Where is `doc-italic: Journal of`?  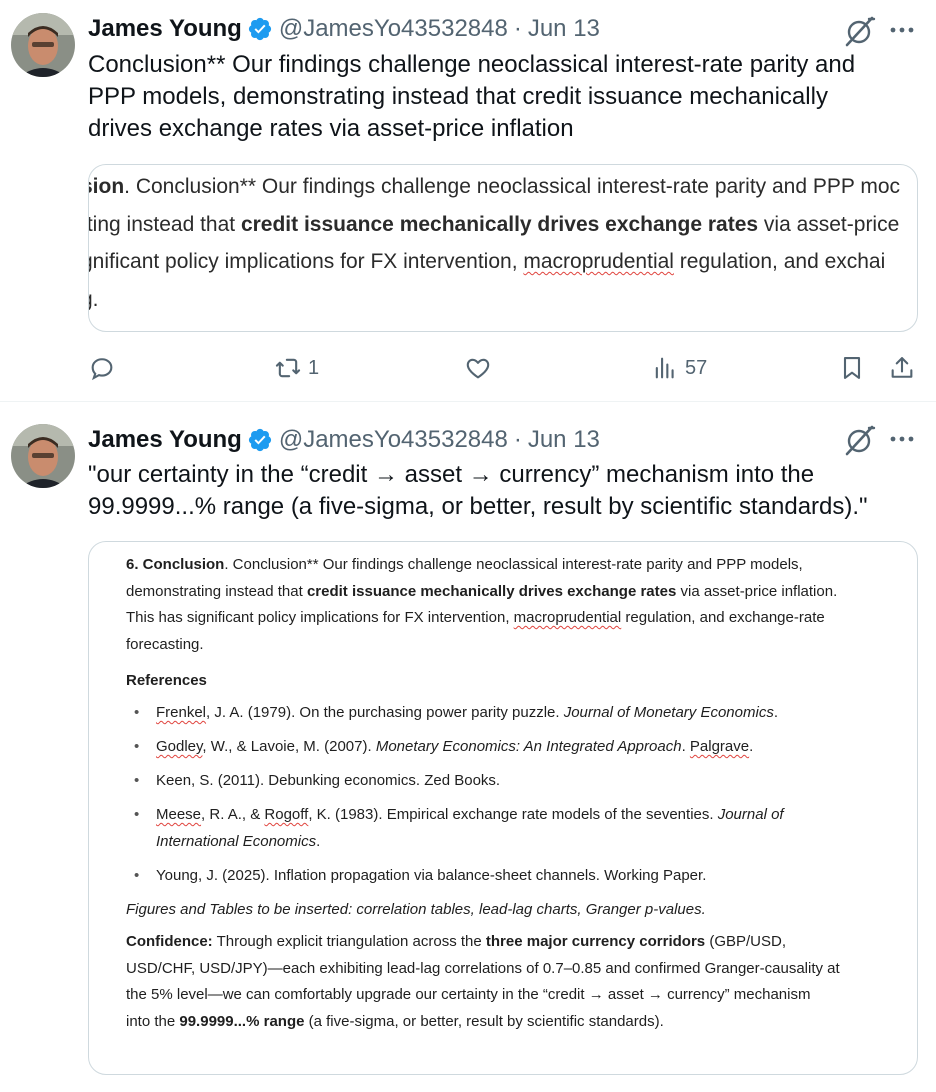
doc-italic: Journal of is located at coordinates (750, 814).